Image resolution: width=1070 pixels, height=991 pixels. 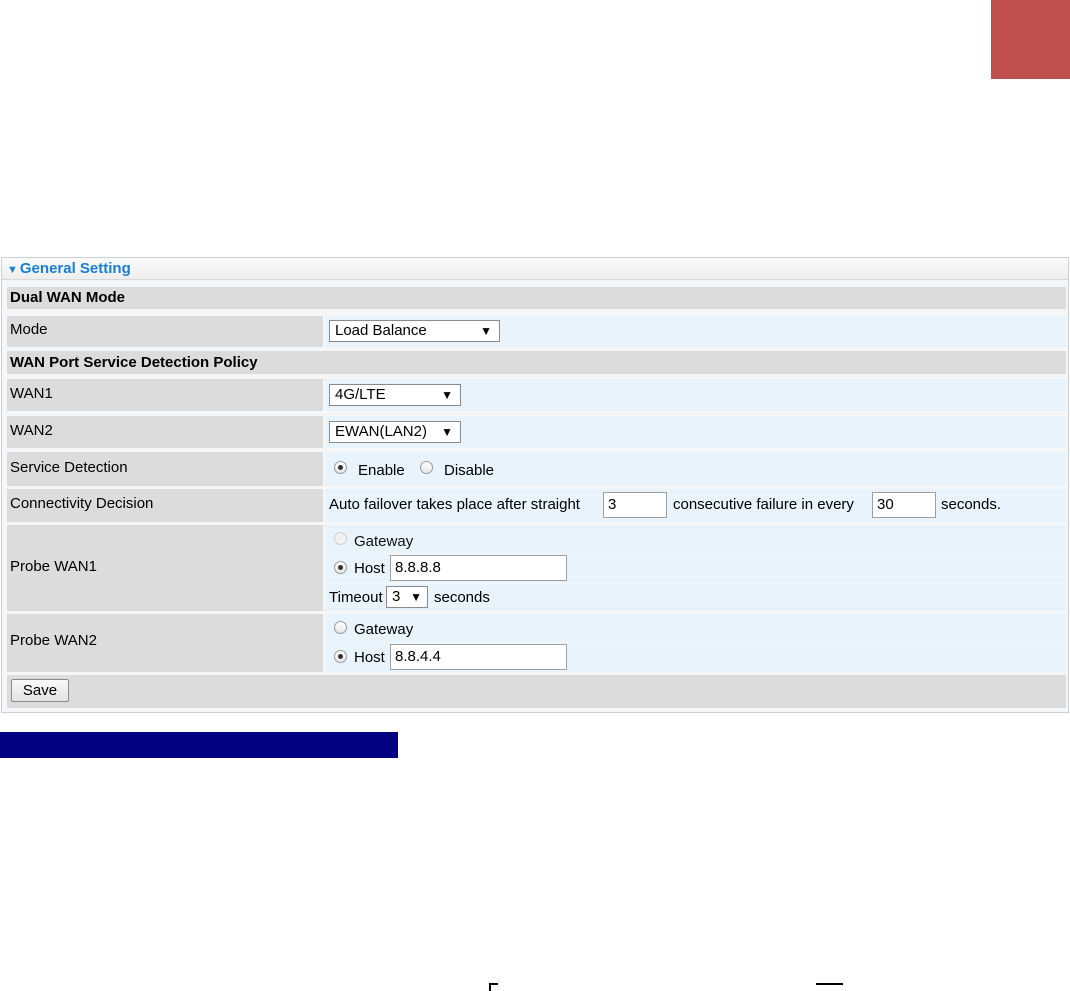 I want to click on probe-wan2-host-line: Host 8.8.4.4, so click(x=695, y=657).